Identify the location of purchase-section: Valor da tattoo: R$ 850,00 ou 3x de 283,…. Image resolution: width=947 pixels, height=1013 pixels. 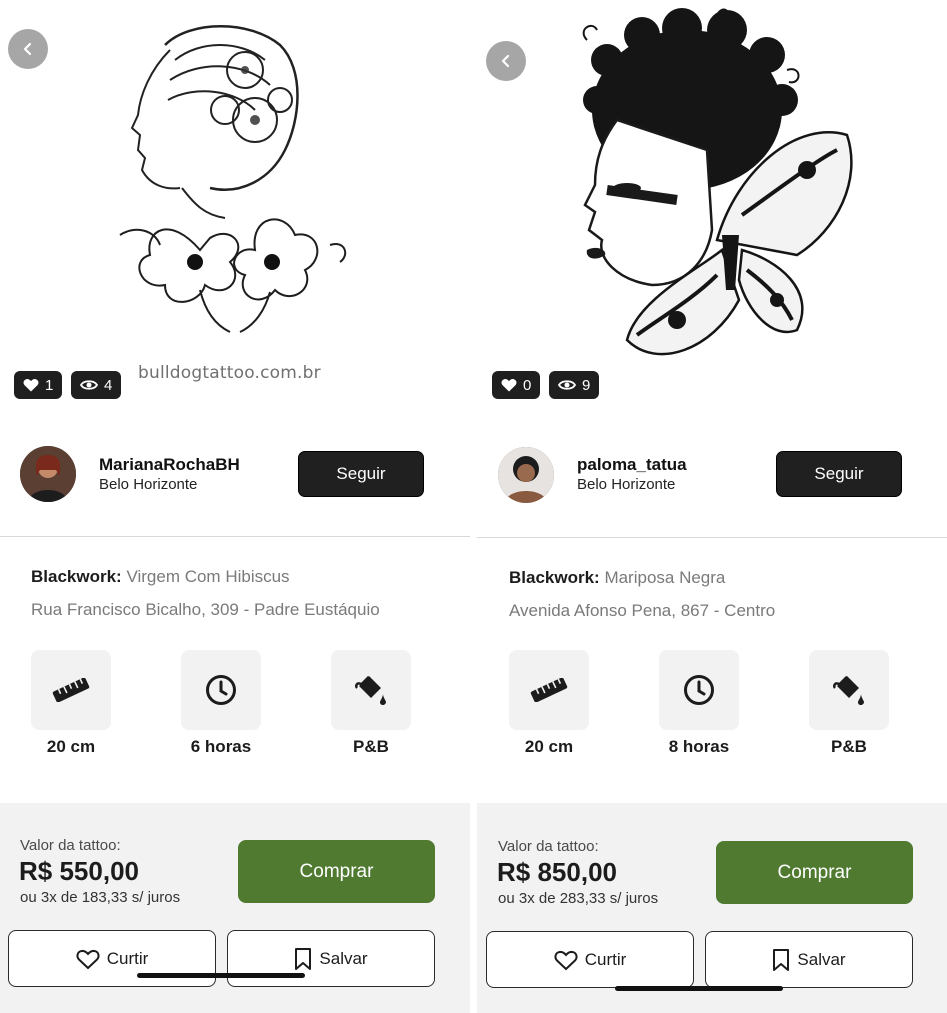
(712, 908).